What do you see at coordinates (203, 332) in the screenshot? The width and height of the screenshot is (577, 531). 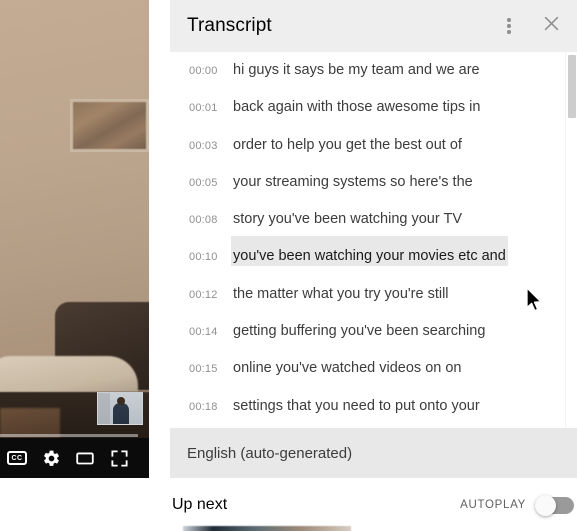 I see `transcript-timestamp: 00:14` at bounding box center [203, 332].